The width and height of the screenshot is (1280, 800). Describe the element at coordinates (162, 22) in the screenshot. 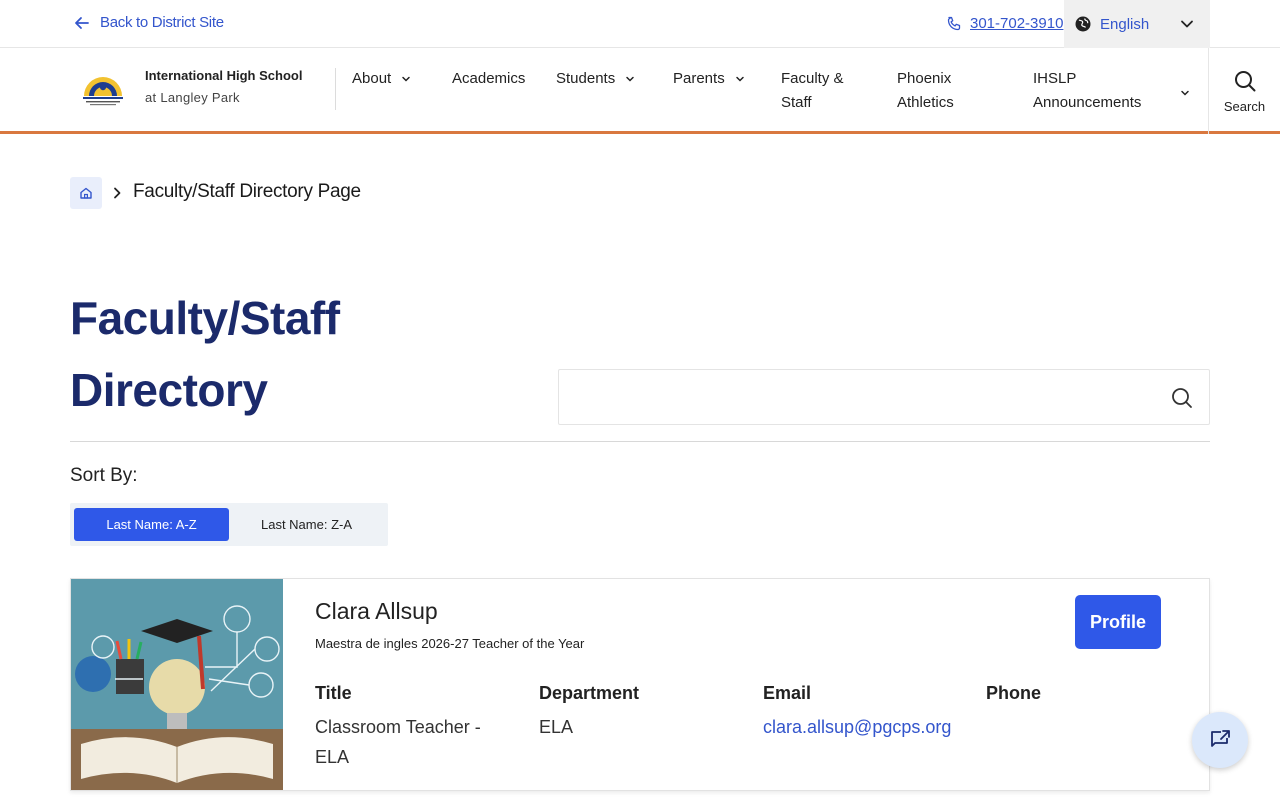

I see `back-to-district-label: Back to District Site` at that location.